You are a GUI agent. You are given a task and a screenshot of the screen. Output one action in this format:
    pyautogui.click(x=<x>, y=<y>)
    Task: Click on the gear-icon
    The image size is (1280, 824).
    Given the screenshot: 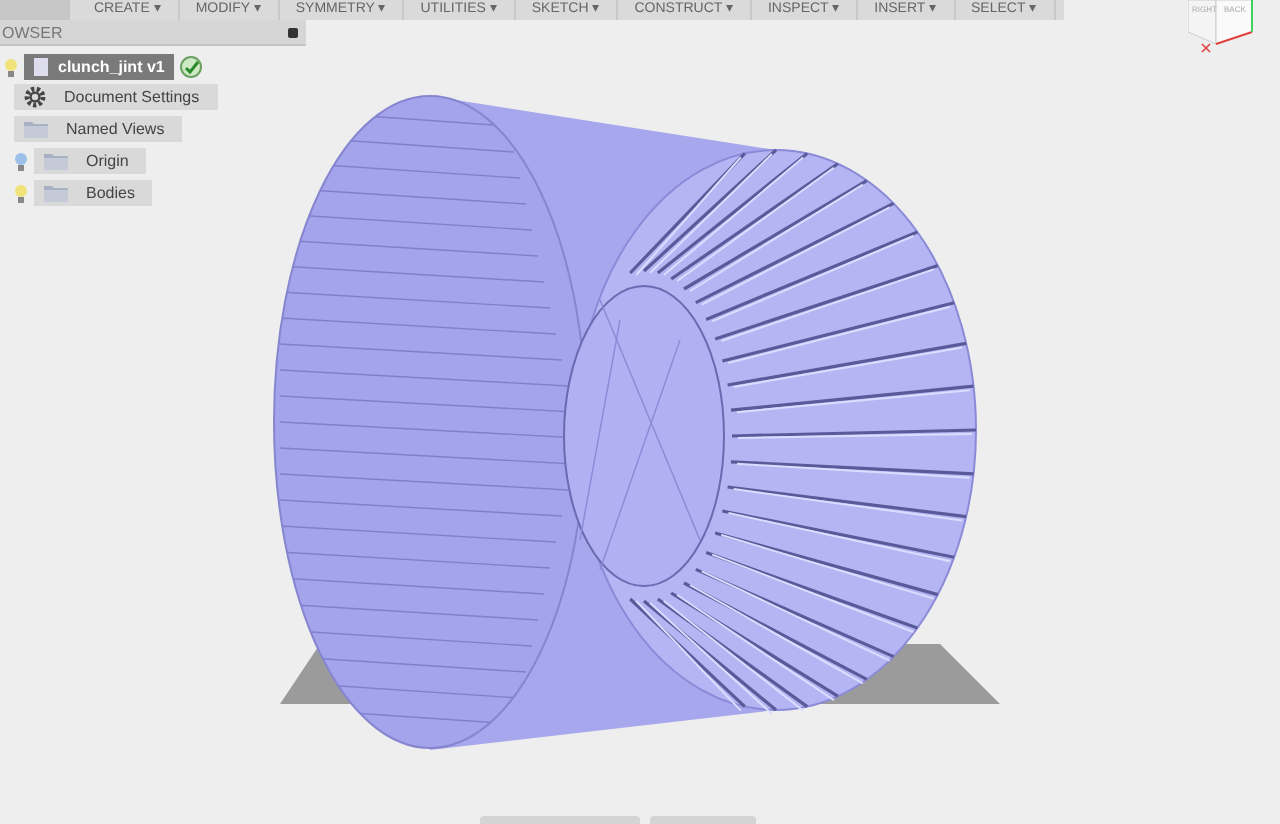 What is the action you would take?
    pyautogui.click(x=35, y=97)
    